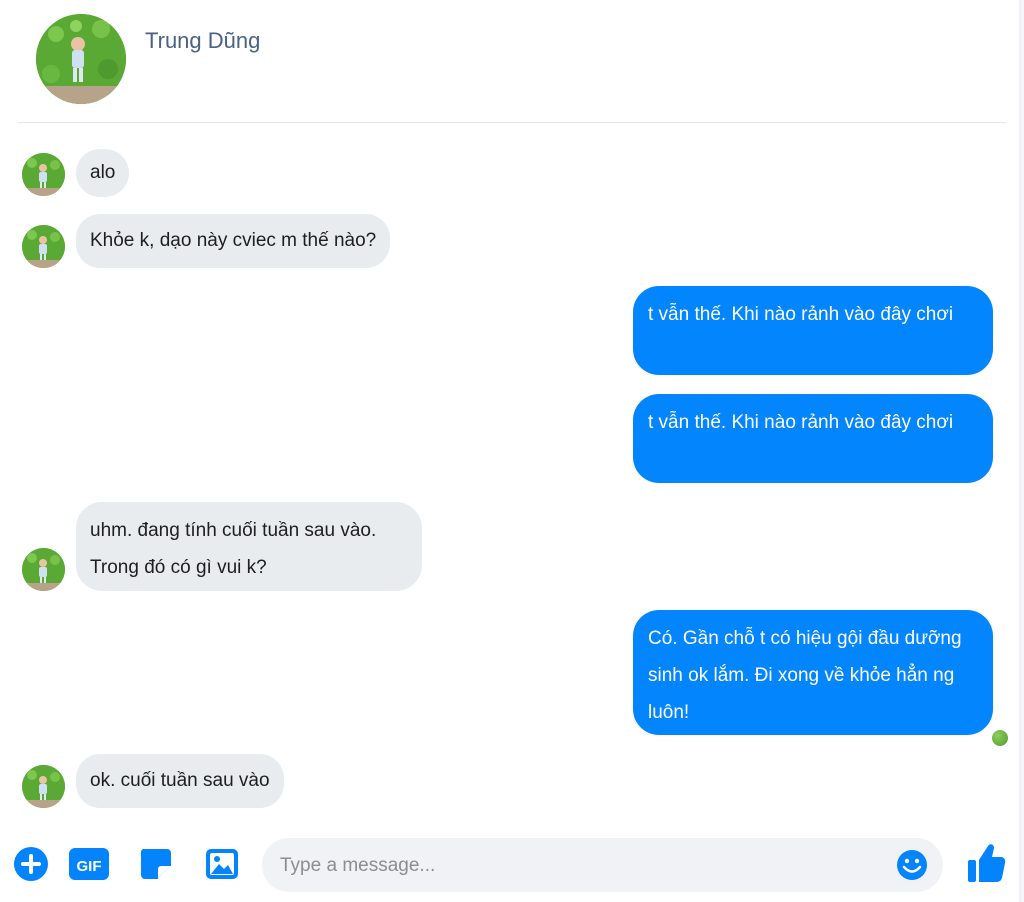 This screenshot has width=1024, height=902. What do you see at coordinates (156, 864) in the screenshot?
I see `sticker-icon` at bounding box center [156, 864].